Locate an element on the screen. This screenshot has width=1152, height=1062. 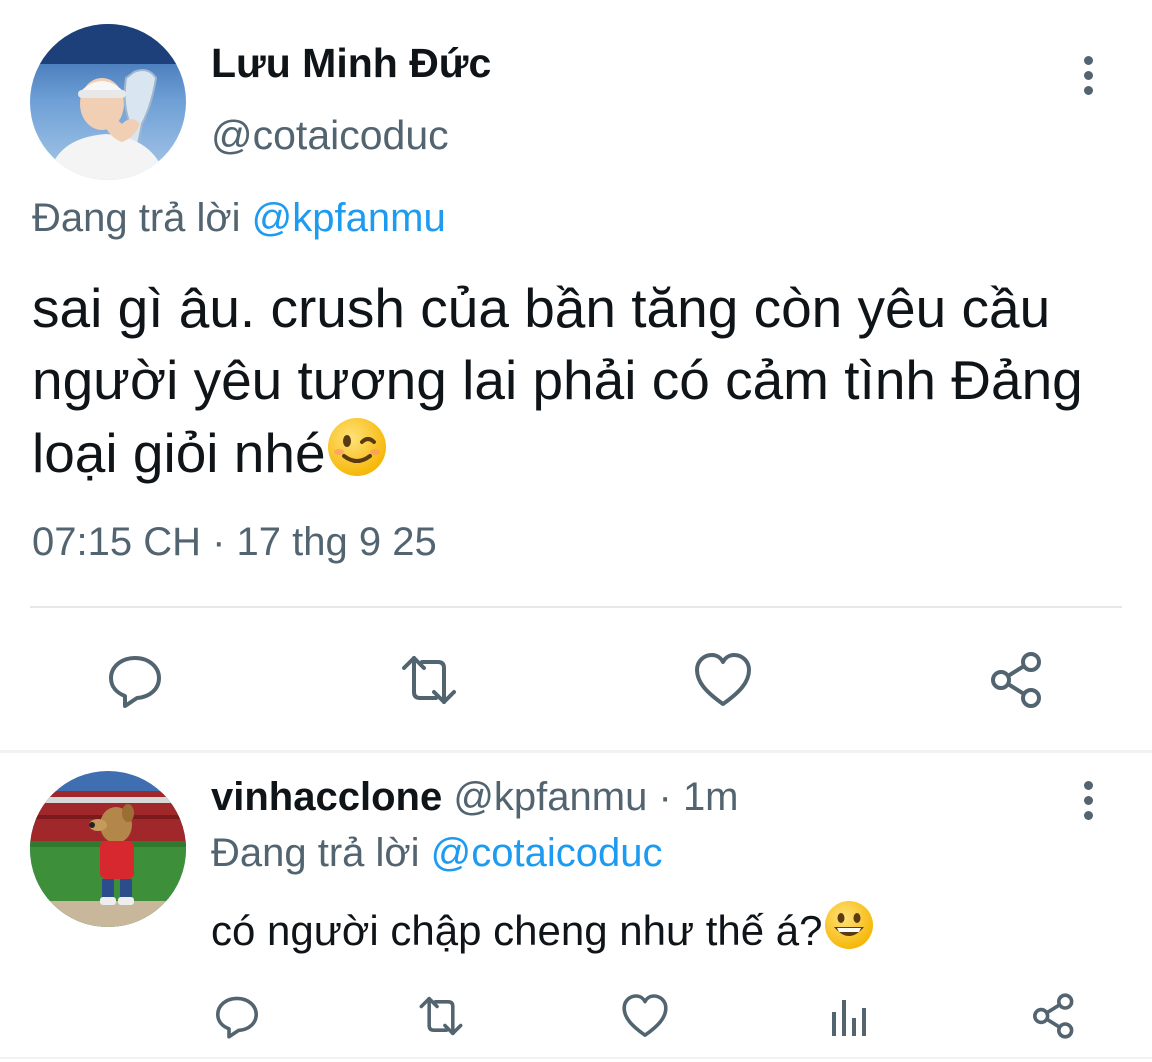
author-handle: @kpfanmu is located at coordinates (550, 797).